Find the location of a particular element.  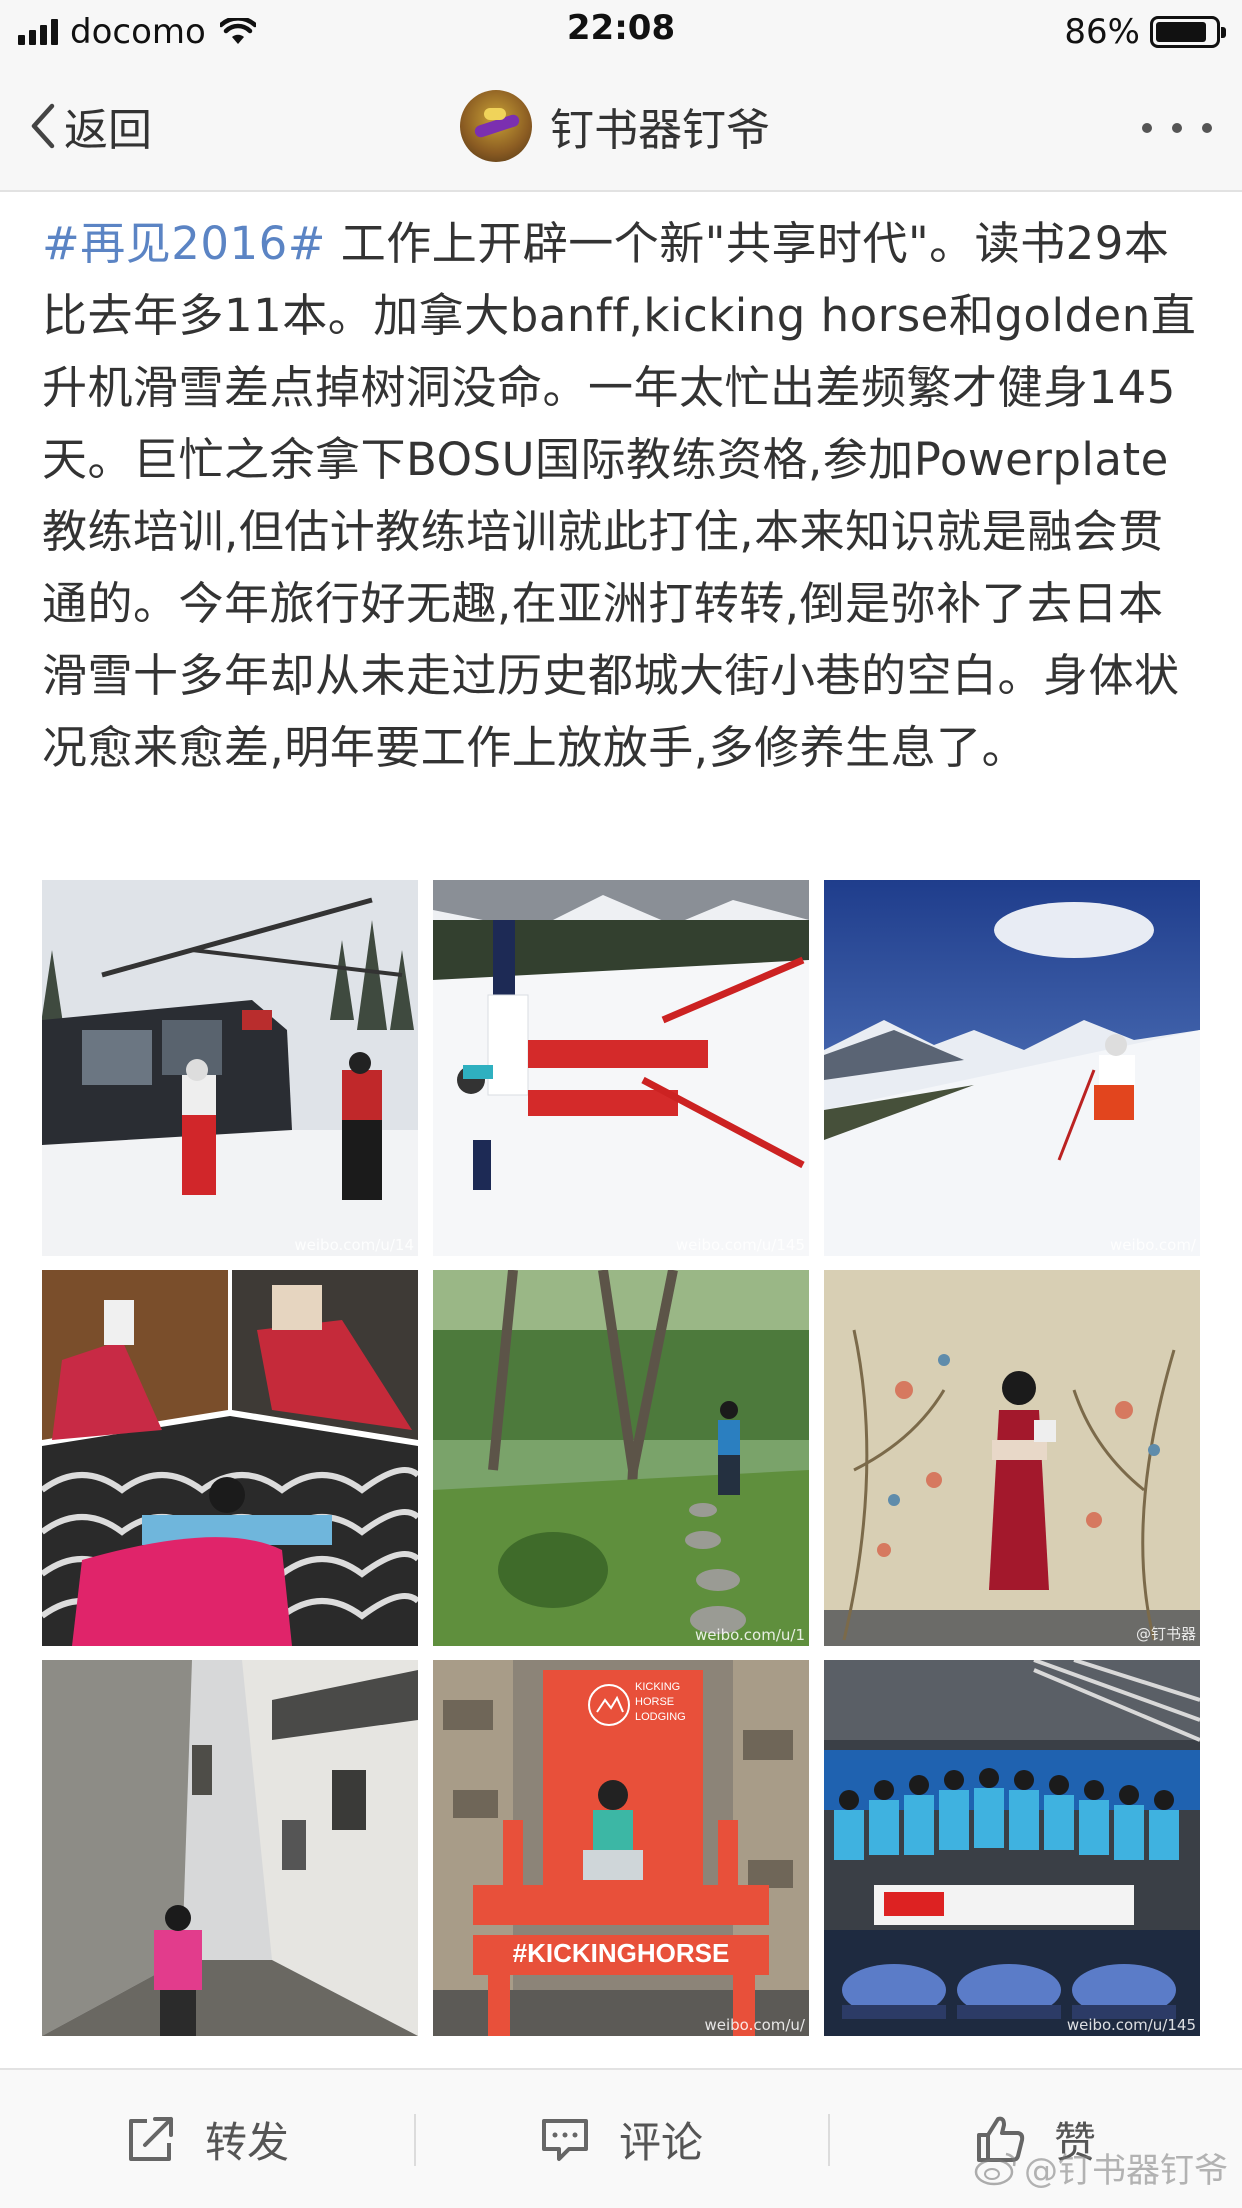

photo-kimono-mural: @钉书器 is located at coordinates (1012, 1458).